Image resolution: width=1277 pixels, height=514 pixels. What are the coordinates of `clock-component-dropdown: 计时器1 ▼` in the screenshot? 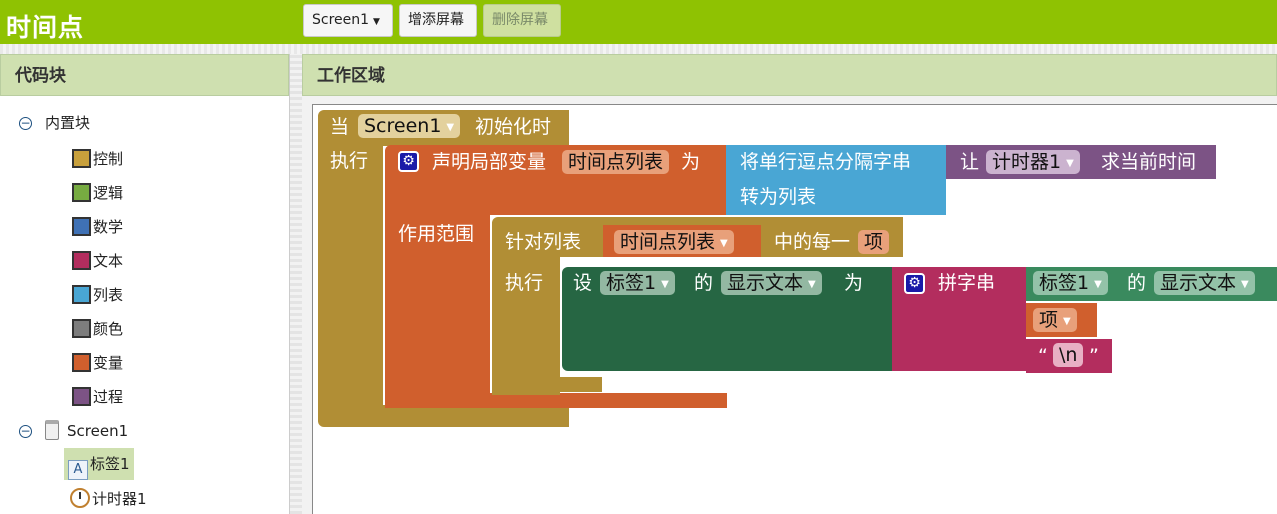 It's located at (1033, 162).